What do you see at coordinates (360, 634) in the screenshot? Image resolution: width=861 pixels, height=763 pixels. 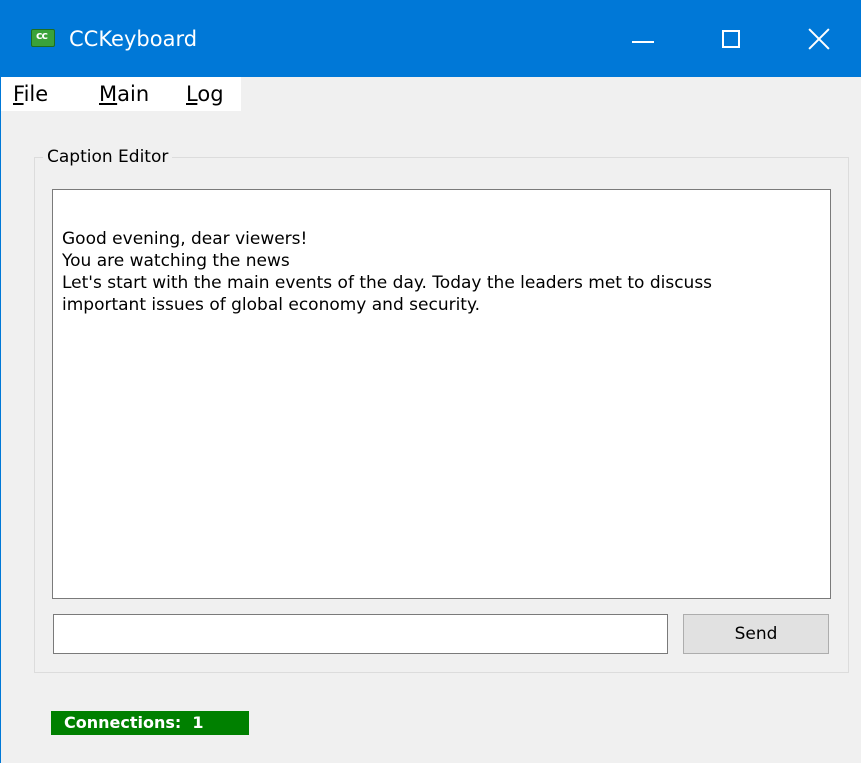 I see `caption-input` at bounding box center [360, 634].